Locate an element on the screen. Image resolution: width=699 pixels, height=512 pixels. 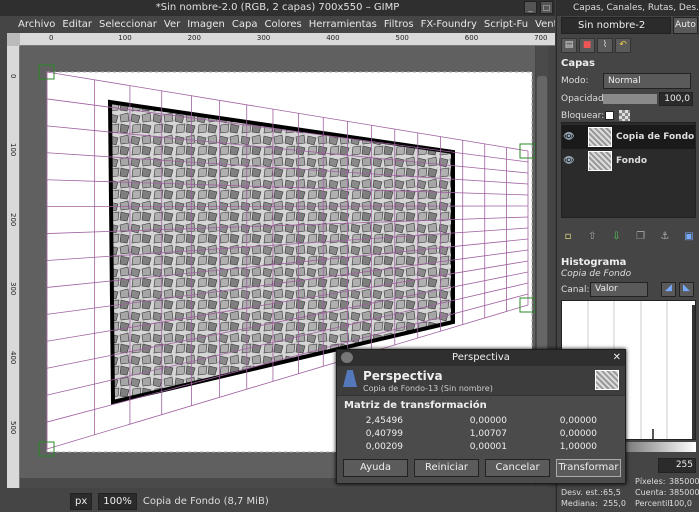
ruler-tick-label: 500 is located at coordinates (13, 427).